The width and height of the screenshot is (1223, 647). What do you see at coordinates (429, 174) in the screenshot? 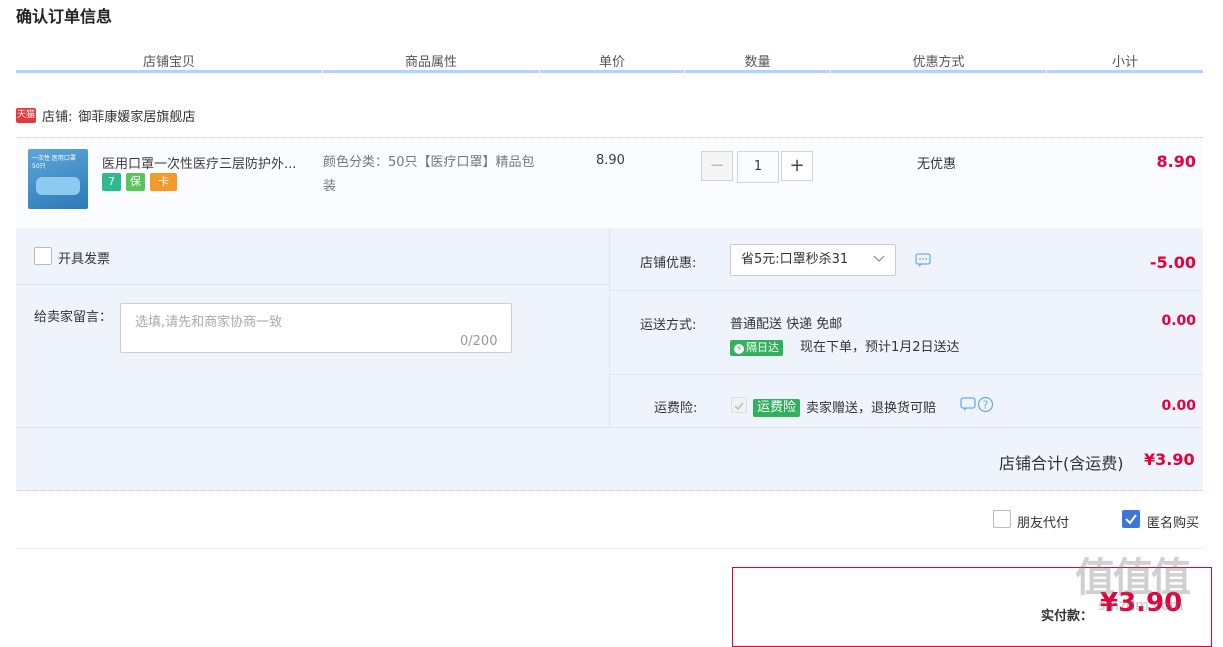
I see `product-attributes: 颜色分类：50只【医疗口罩】精品包装` at bounding box center [429, 174].